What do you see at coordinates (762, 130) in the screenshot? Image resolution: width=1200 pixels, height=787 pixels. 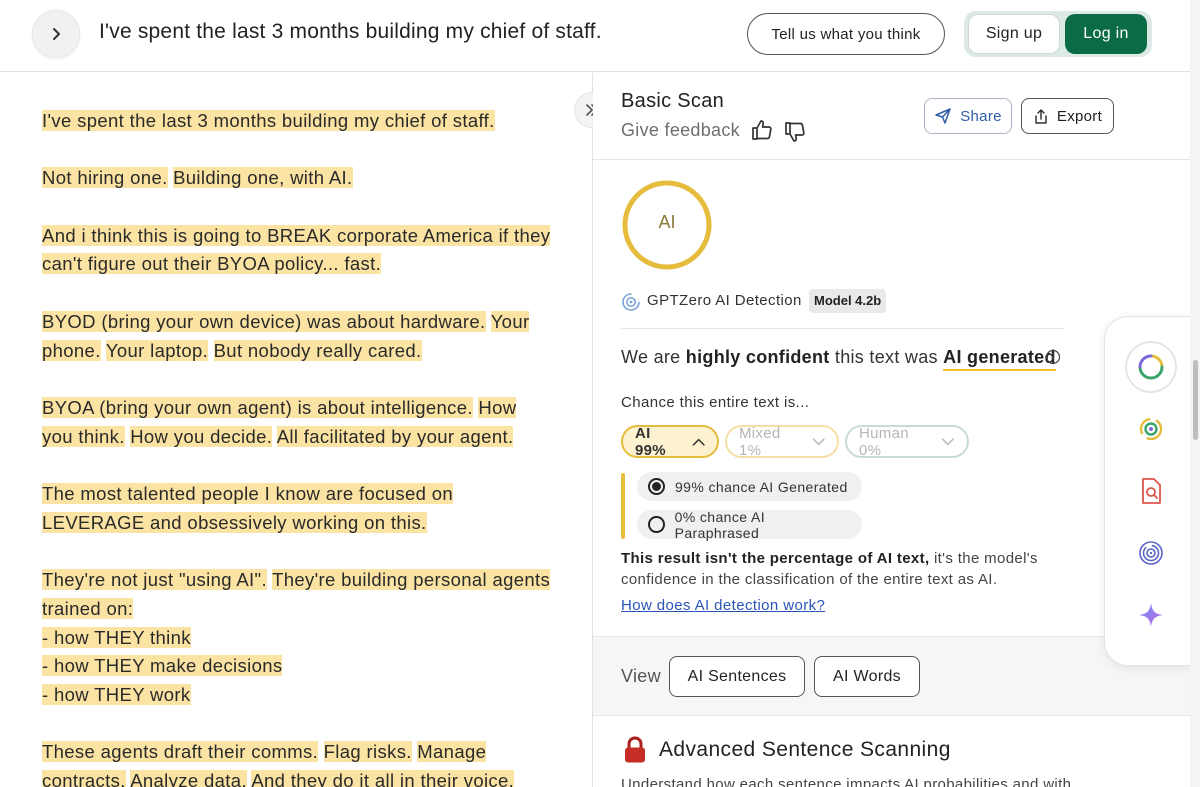 I see `thumbs-up-icon` at bounding box center [762, 130].